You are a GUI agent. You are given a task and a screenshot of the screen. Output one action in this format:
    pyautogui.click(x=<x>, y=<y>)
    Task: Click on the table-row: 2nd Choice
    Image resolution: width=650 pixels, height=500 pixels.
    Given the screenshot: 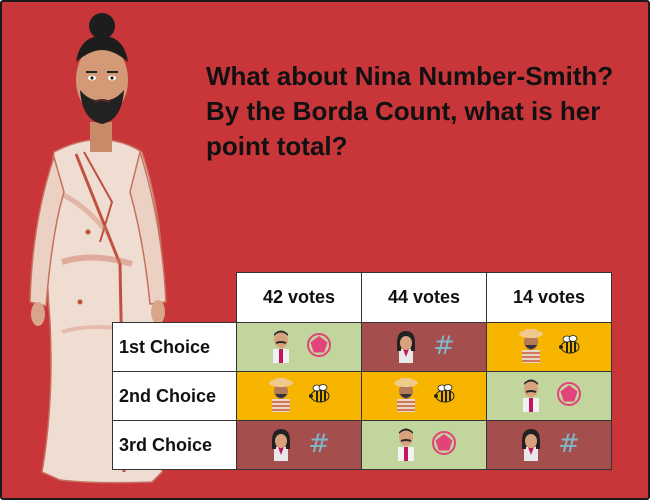 What is the action you would take?
    pyautogui.click(x=362, y=396)
    